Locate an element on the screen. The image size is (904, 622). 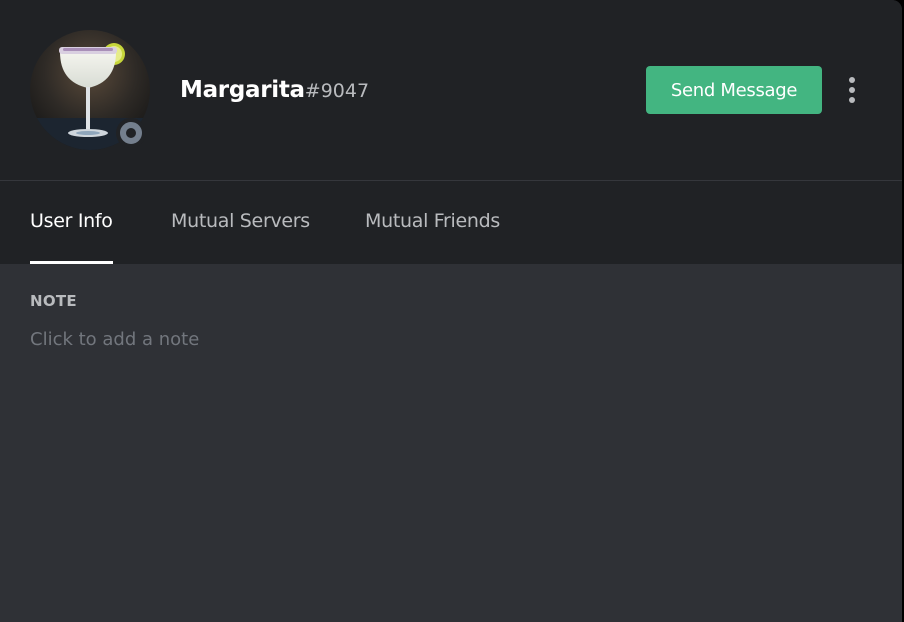
avatar-container is located at coordinates (90, 90).